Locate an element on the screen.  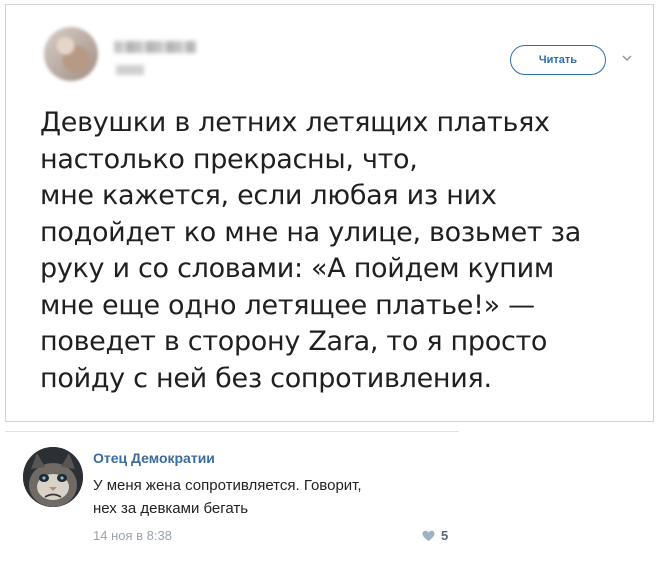
tweet-text-line: мне кажется, если любая из них is located at coordinates (268, 195).